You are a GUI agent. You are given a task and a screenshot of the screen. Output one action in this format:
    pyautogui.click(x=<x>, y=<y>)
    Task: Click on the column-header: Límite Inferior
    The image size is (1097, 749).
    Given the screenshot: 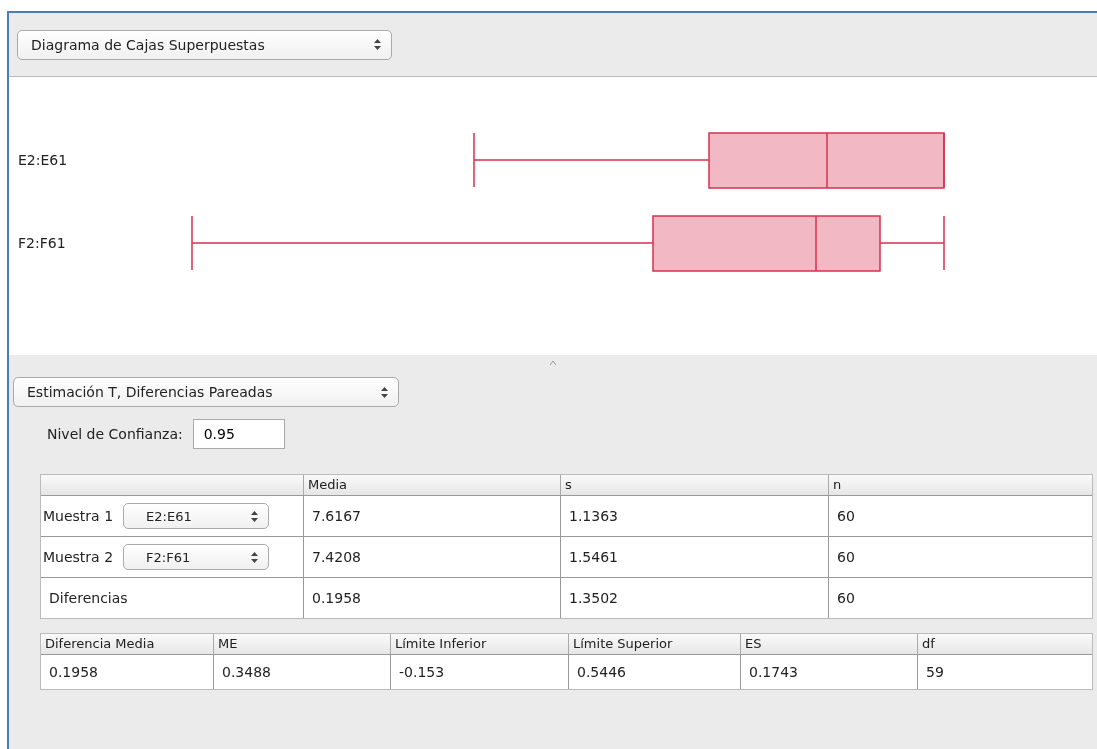 What is the action you would take?
    pyautogui.click(x=480, y=644)
    